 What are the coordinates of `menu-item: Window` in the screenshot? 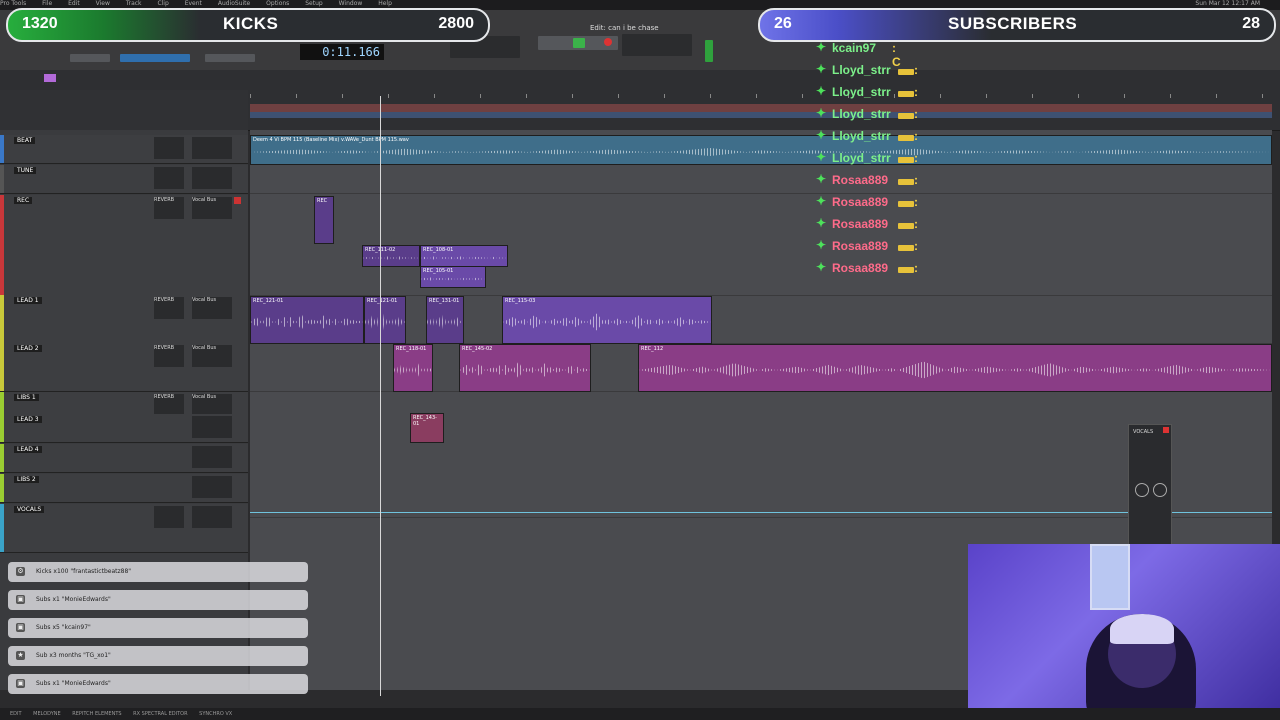 It's located at (351, 3).